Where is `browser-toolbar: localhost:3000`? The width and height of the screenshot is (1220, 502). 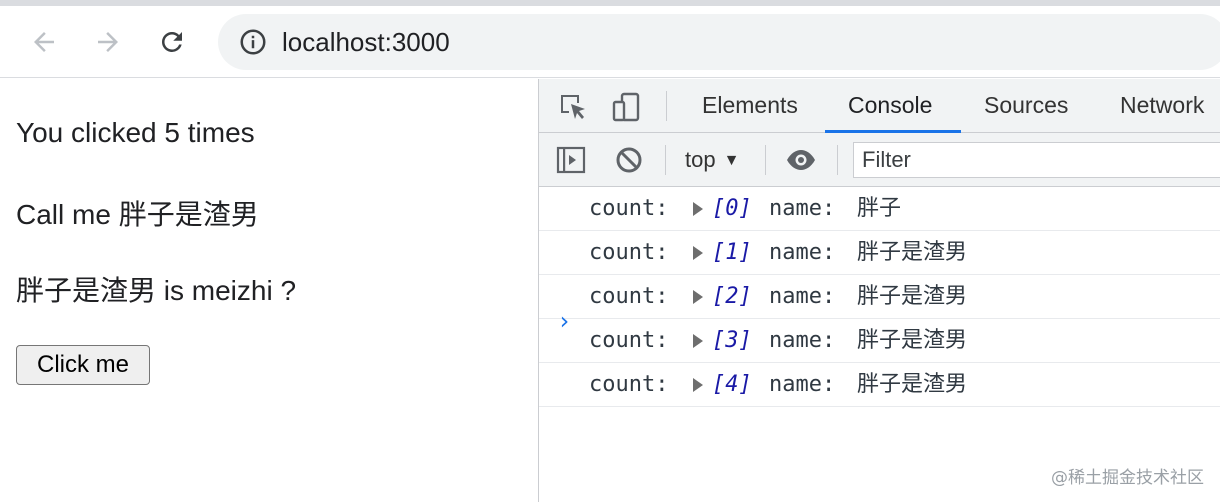
browser-toolbar: localhost:3000 is located at coordinates (610, 42).